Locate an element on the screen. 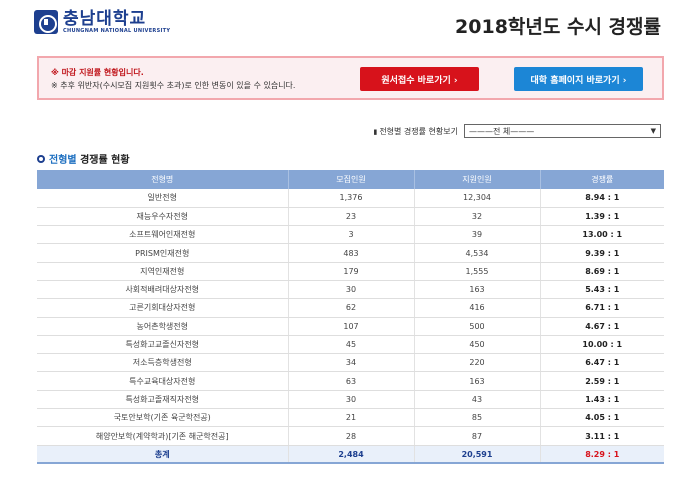 This screenshot has height=483, width=697. cell-quota: 34 is located at coordinates (351, 363).